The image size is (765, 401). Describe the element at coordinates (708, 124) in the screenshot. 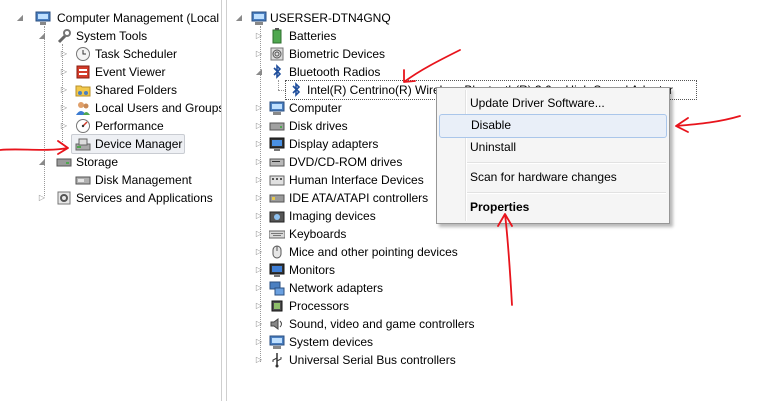

I see `arrow-to-disable` at that location.